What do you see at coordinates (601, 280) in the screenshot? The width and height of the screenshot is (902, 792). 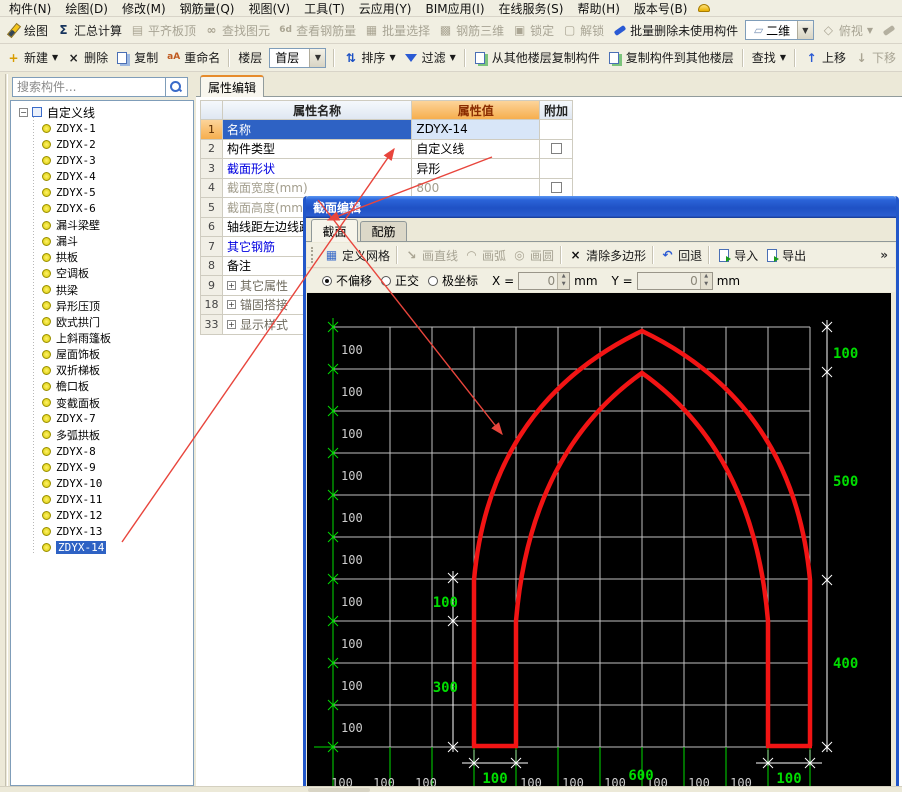 I see `dialog-options-row: 不偏移 正交 极坐标 X = 0 ▲ ▼ mm Y = 0 ▲ ▼ mm` at bounding box center [601, 280].